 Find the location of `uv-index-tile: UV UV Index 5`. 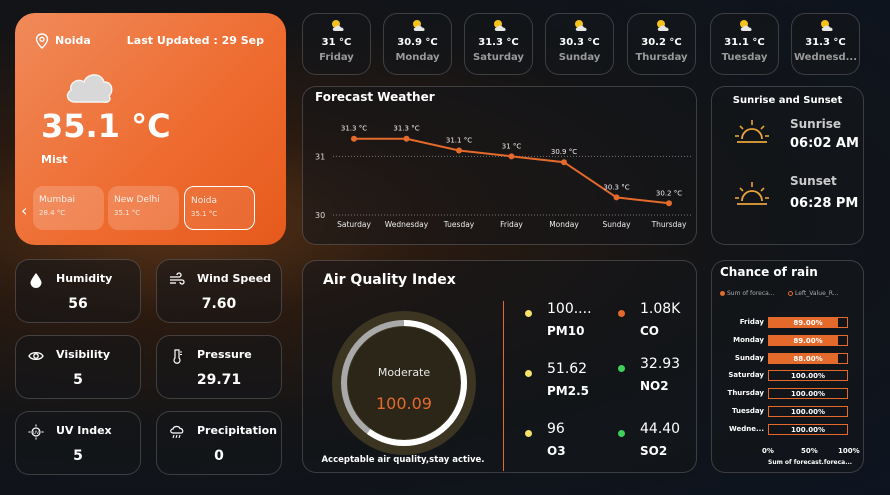

uv-index-tile: UV UV Index 5 is located at coordinates (78, 443).